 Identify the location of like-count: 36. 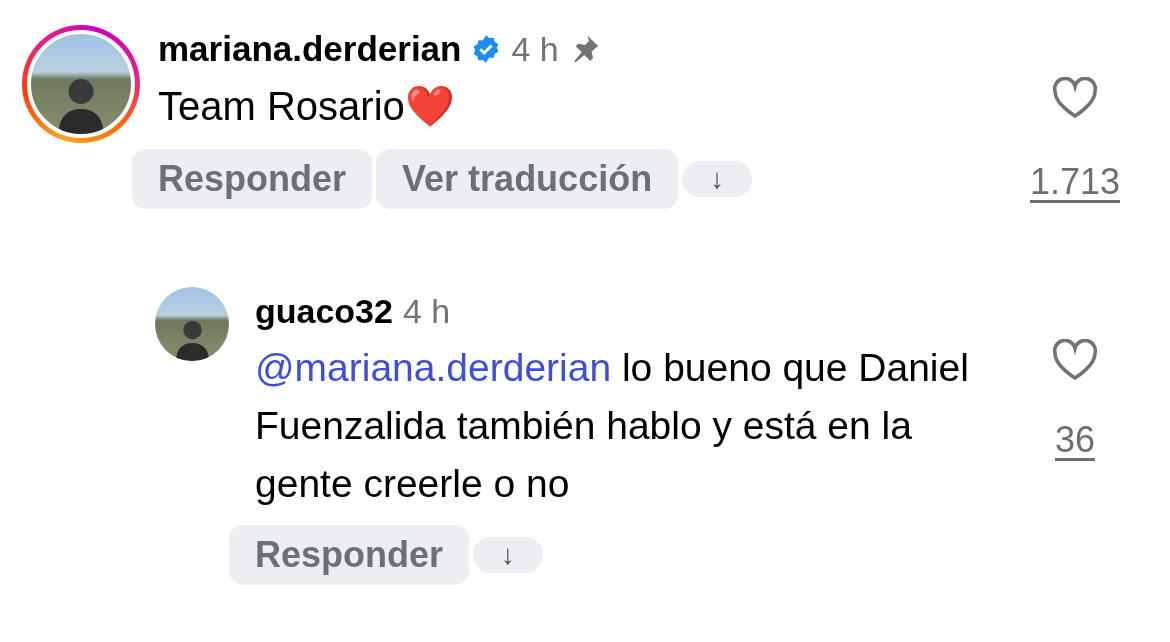
(1074, 440).